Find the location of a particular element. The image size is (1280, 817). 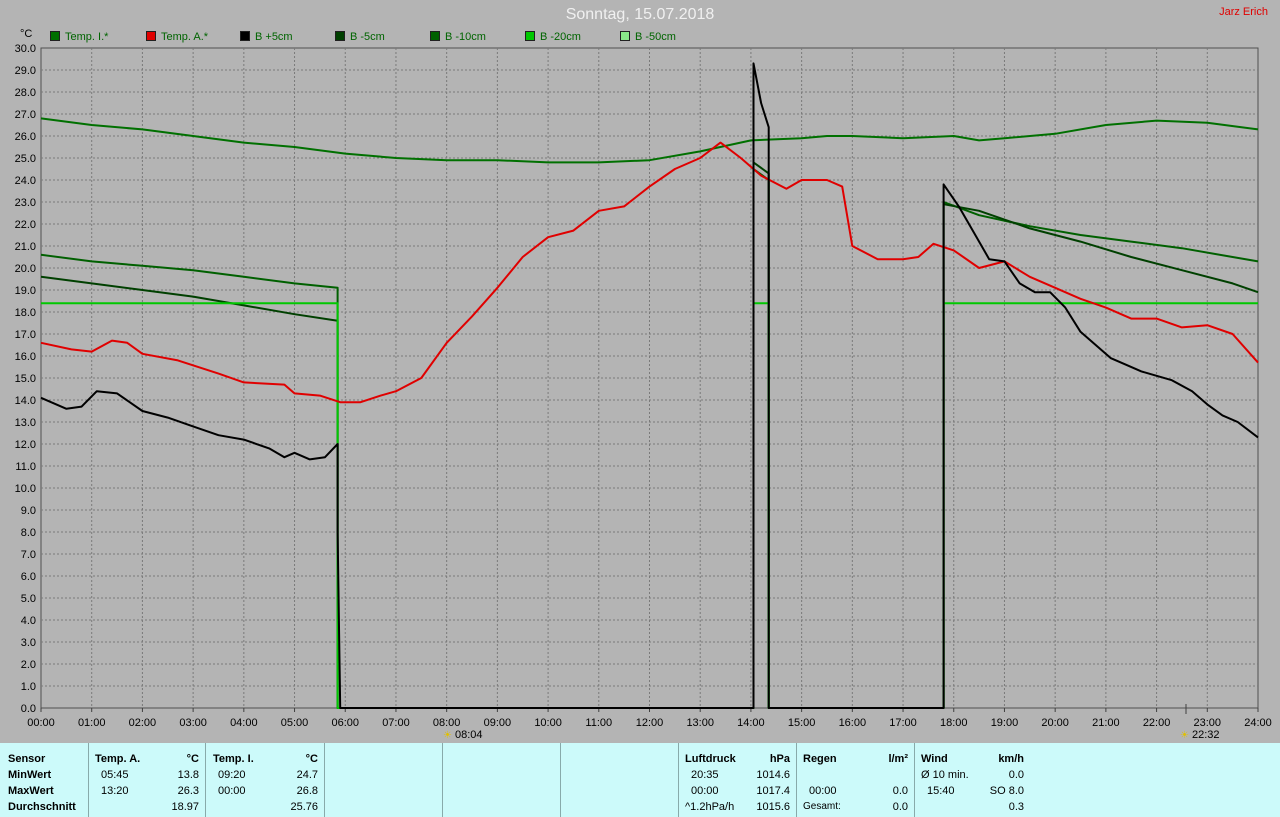

y-tick-label: 0.0 is located at coordinates (28, 709).